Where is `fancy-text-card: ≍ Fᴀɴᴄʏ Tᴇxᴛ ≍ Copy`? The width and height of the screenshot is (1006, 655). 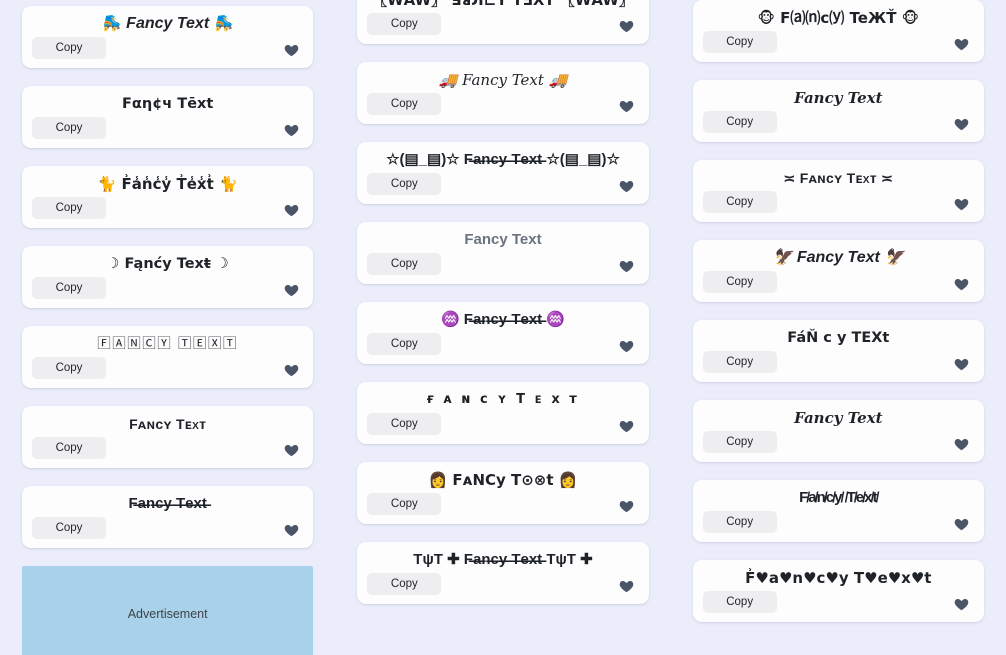
fancy-text-card: ≍ Fᴀɴᴄʏ Tᴇxᴛ ≍ Copy is located at coordinates (838, 191).